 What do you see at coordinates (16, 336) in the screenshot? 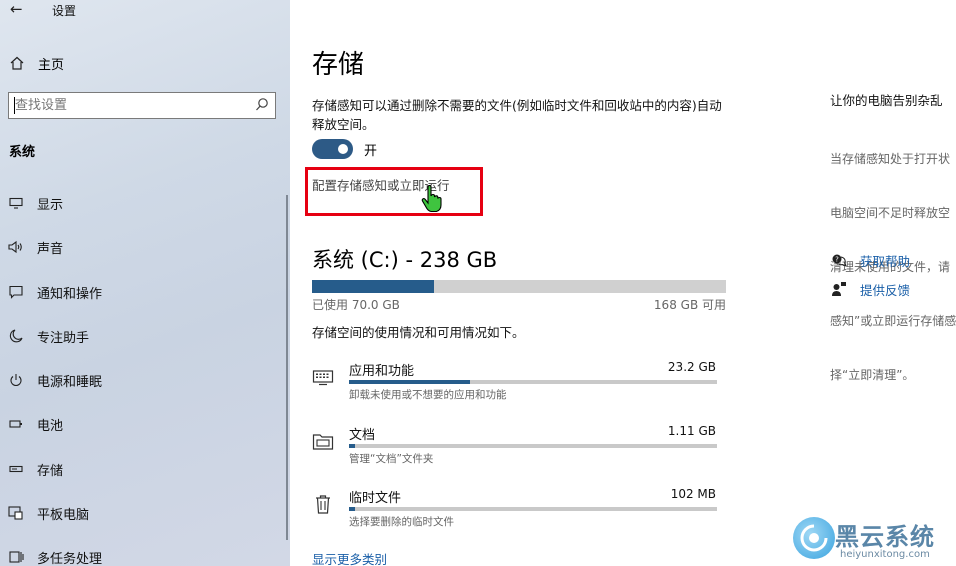
I see `moon-icon` at bounding box center [16, 336].